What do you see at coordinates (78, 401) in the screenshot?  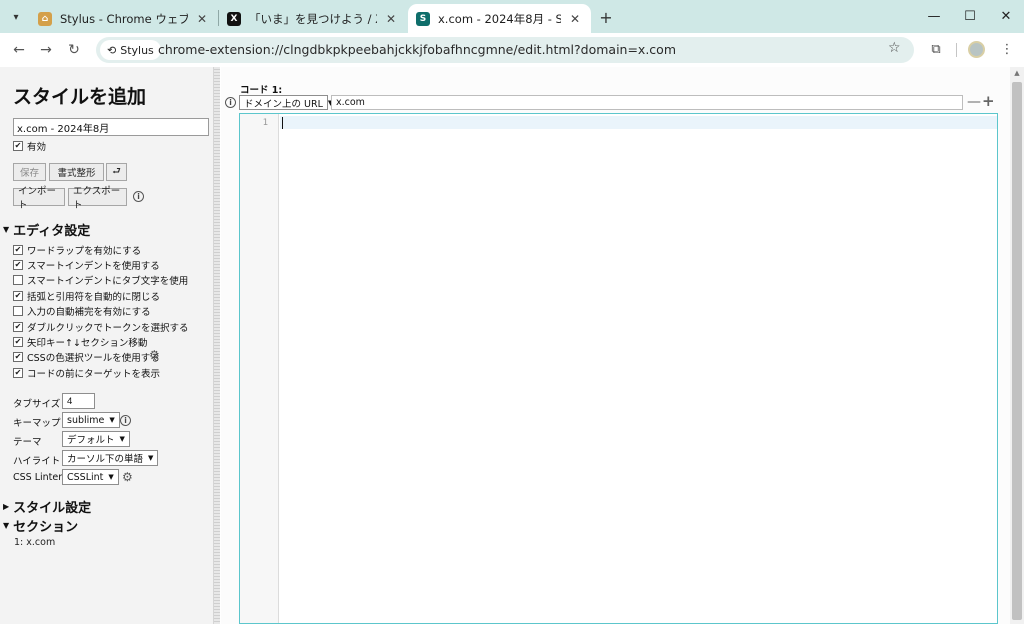 I see `tab-size-input` at bounding box center [78, 401].